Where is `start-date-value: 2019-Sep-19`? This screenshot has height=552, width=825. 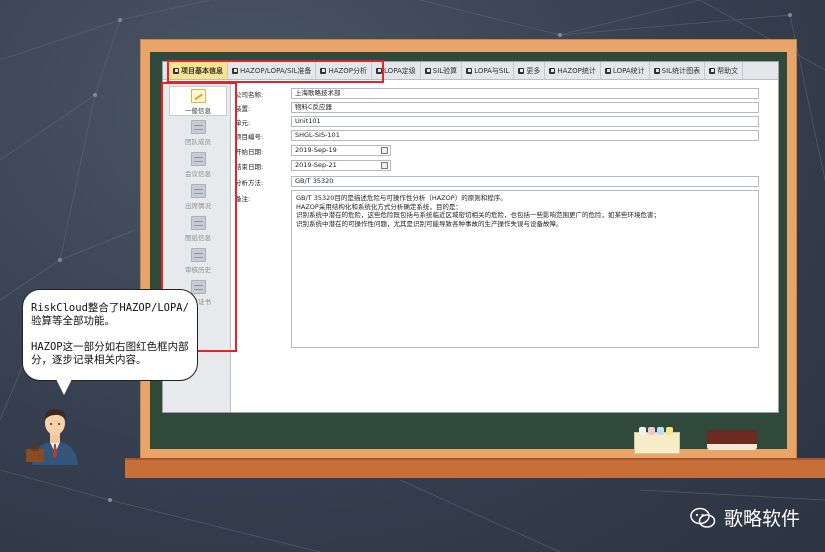 start-date-value: 2019-Sep-19 is located at coordinates (316, 150).